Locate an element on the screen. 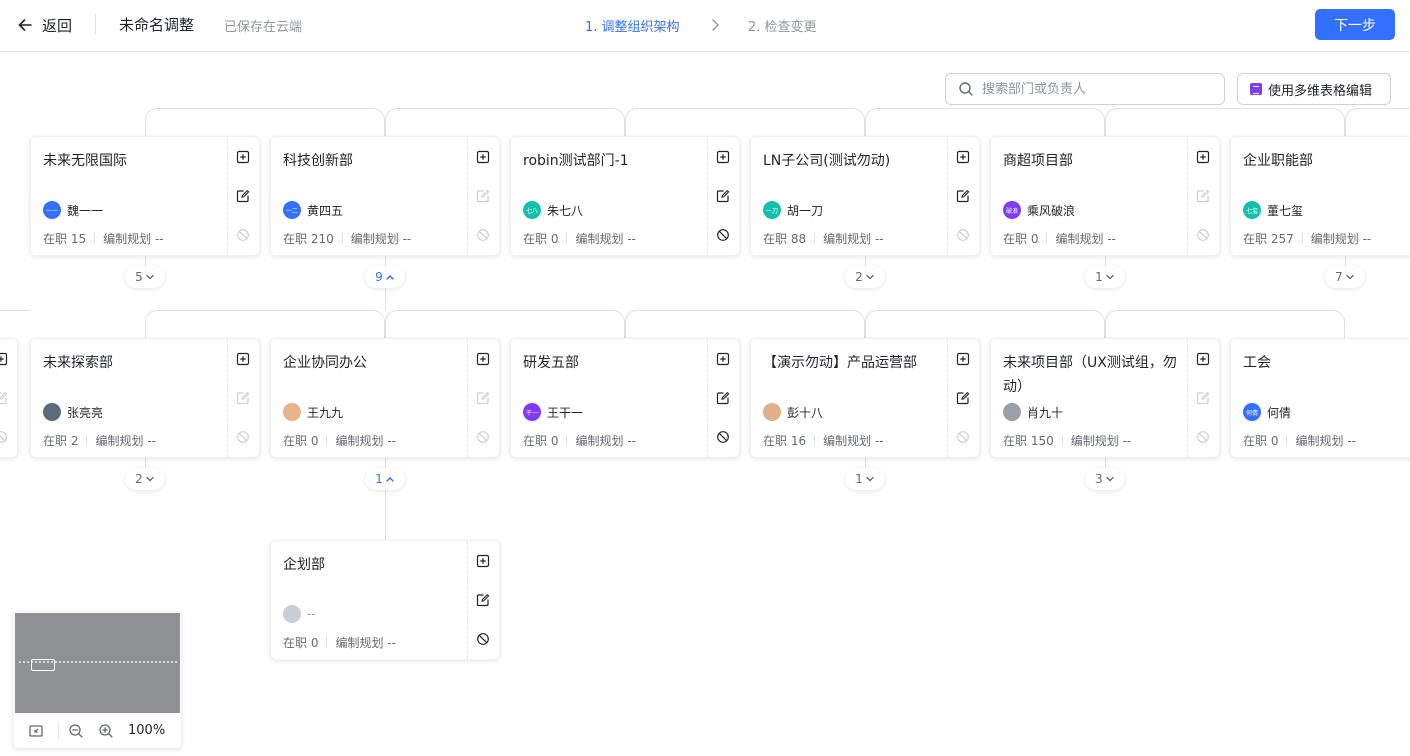  page-title: 未命名调整 is located at coordinates (156, 24).